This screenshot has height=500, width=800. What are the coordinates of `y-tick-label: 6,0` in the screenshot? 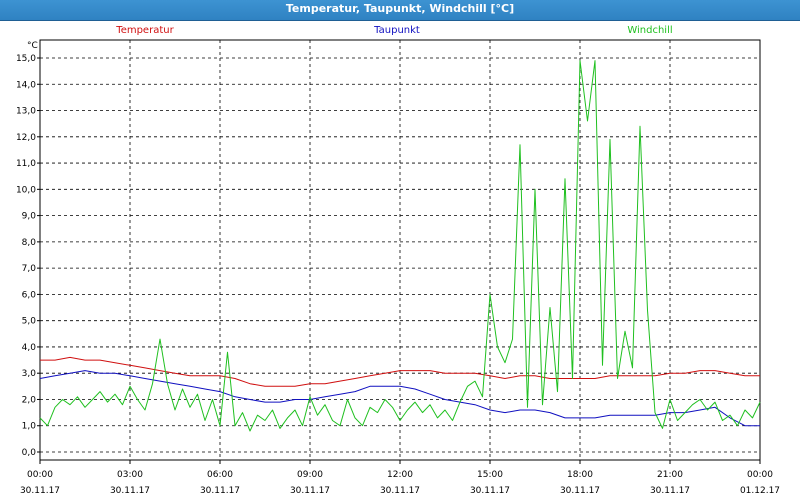 It's located at (29, 295).